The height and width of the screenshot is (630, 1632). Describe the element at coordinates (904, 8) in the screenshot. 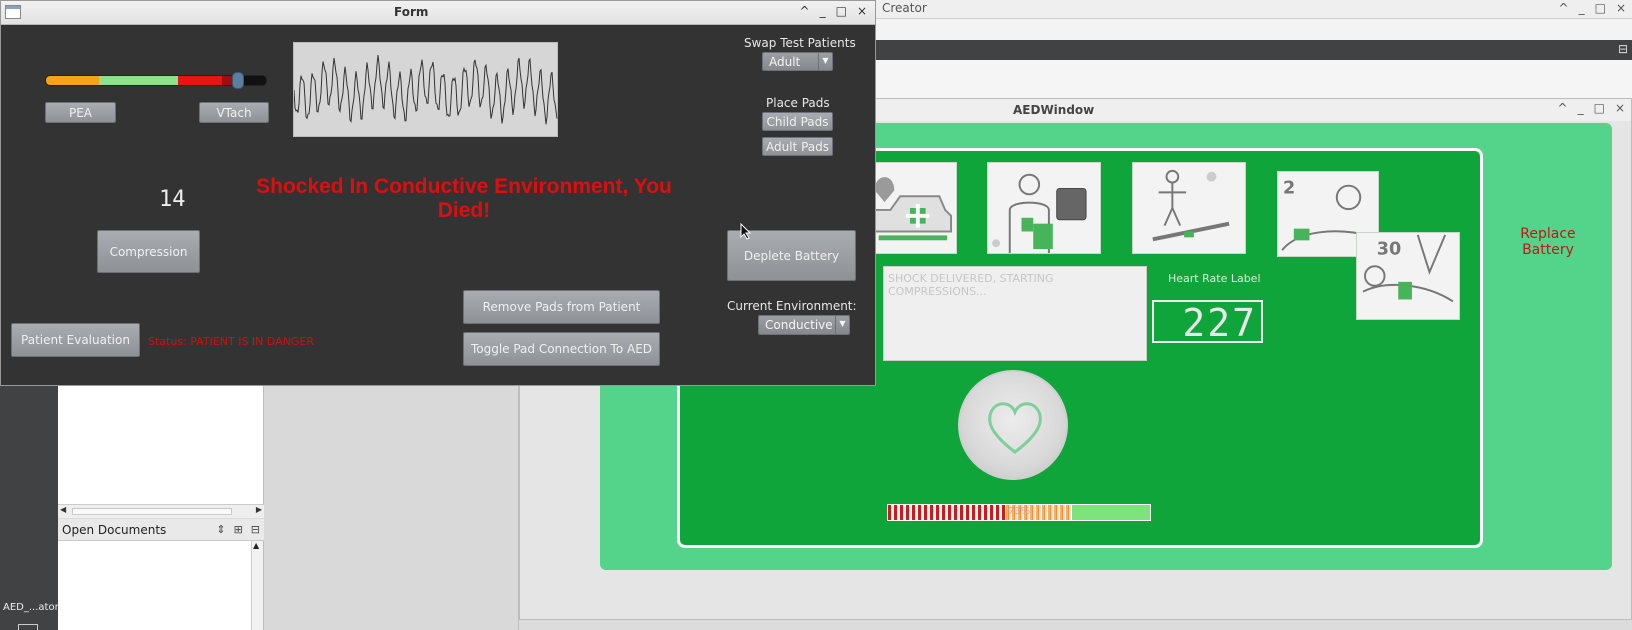

I see `creator-title: Creator` at that location.